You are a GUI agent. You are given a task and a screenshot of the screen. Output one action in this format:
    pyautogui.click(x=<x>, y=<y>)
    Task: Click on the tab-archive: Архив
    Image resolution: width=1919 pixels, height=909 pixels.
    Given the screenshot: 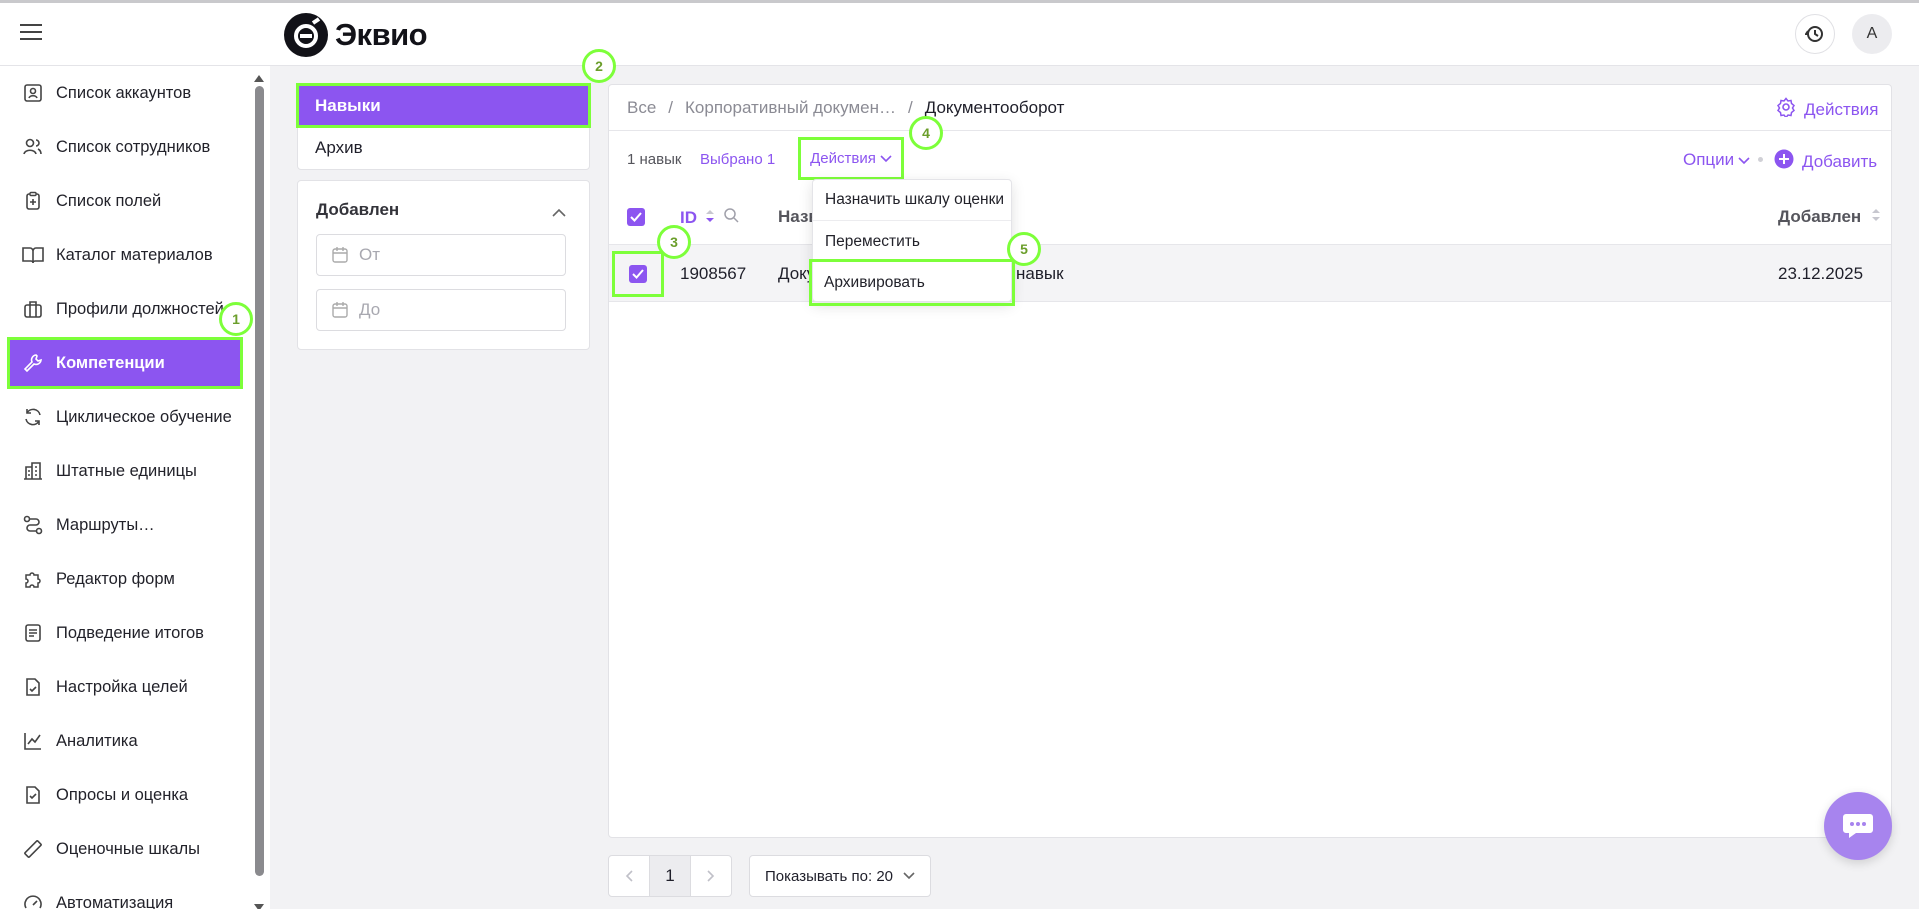 What is the action you would take?
    pyautogui.click(x=443, y=148)
    